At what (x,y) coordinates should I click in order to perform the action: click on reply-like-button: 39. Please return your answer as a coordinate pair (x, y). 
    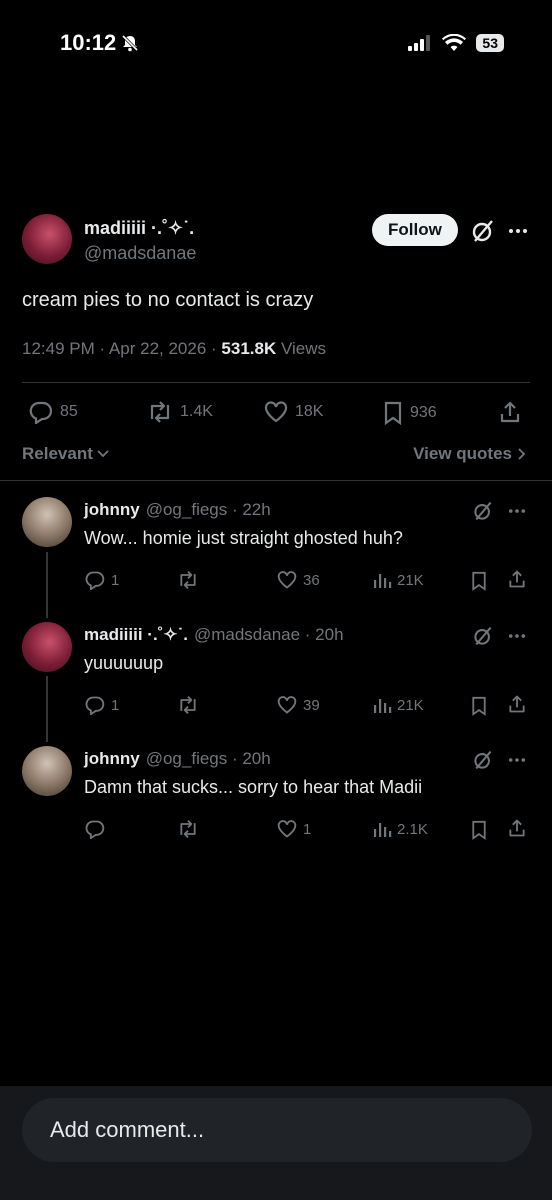
    Looking at the image, I should click on (298, 705).